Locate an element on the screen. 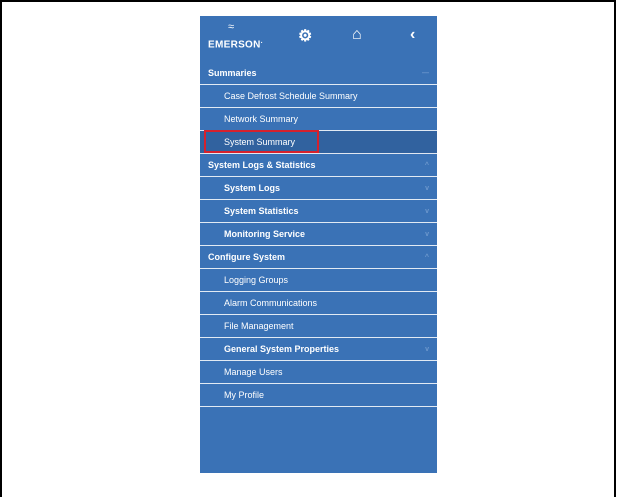 The height and width of the screenshot is (499, 618). menu-item-label: Monitoring Service is located at coordinates (265, 234).